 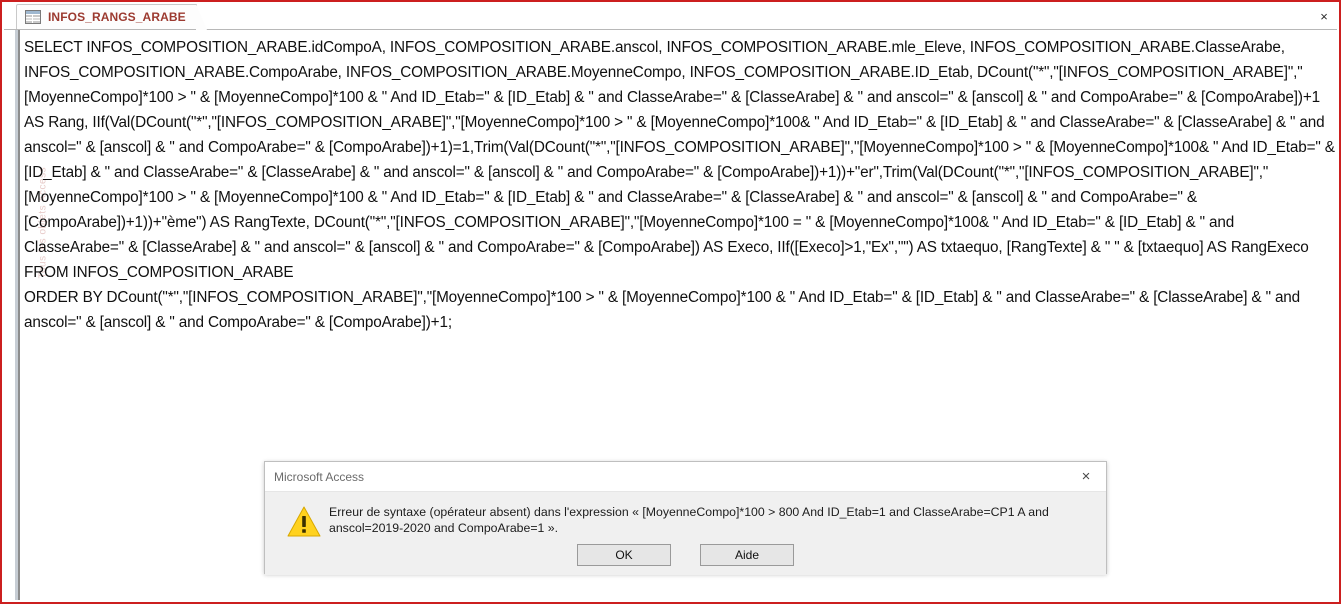 I want to click on document-tab-strip: INFOS_RANGS_ARABE ×, so click(x=670, y=16).